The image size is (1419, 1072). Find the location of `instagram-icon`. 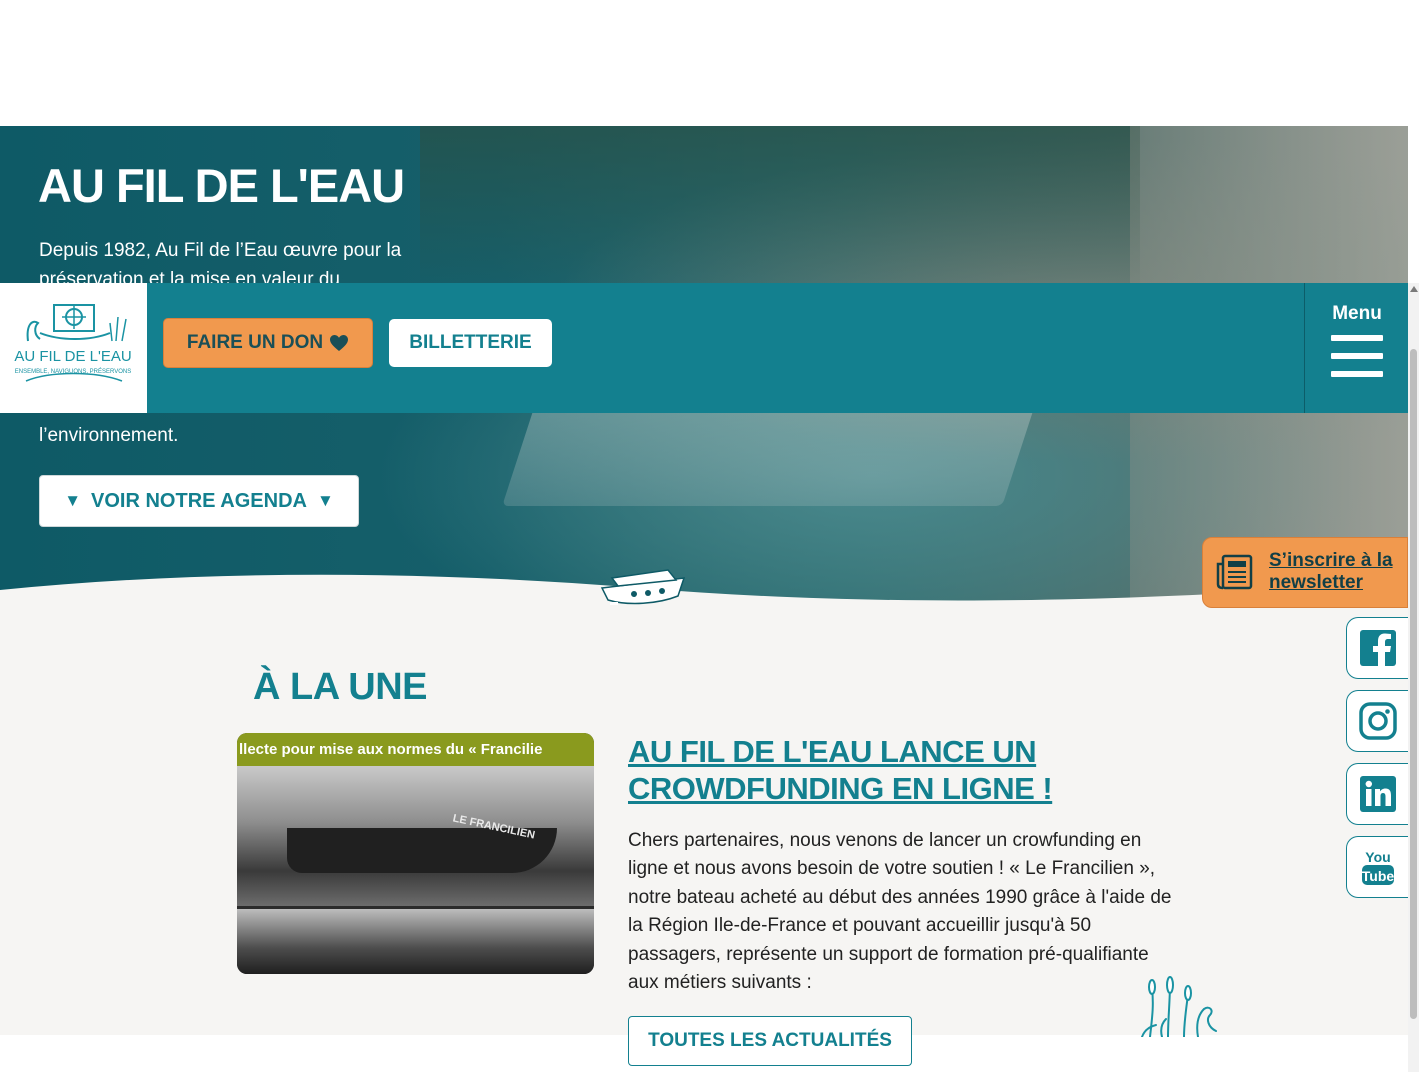

instagram-icon is located at coordinates (1377, 721).